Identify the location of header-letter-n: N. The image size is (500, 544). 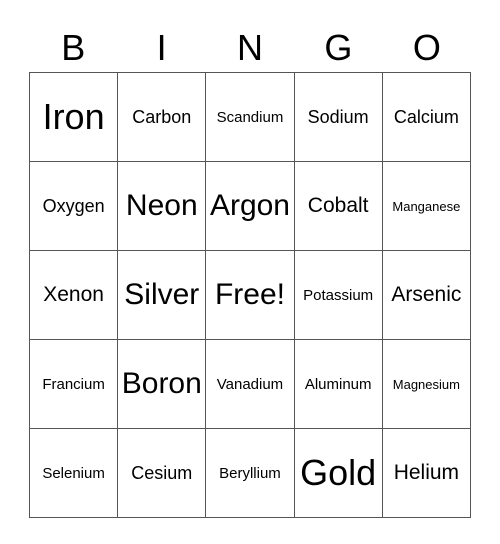
(250, 47).